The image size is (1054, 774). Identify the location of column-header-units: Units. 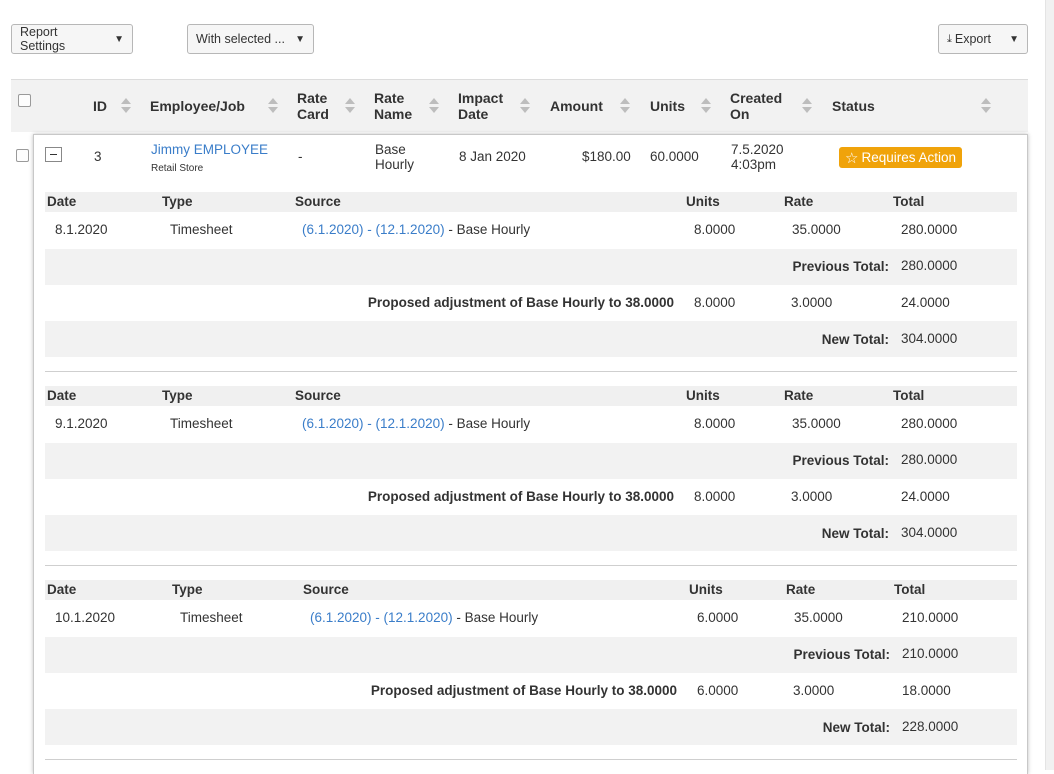
(667, 106).